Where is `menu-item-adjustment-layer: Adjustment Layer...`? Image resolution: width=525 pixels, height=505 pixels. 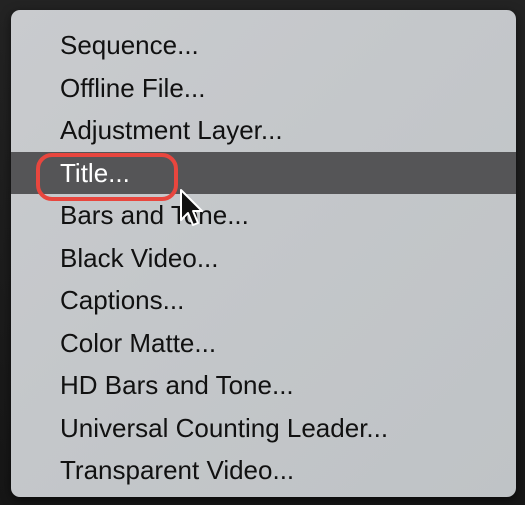 menu-item-adjustment-layer: Adjustment Layer... is located at coordinates (263, 130).